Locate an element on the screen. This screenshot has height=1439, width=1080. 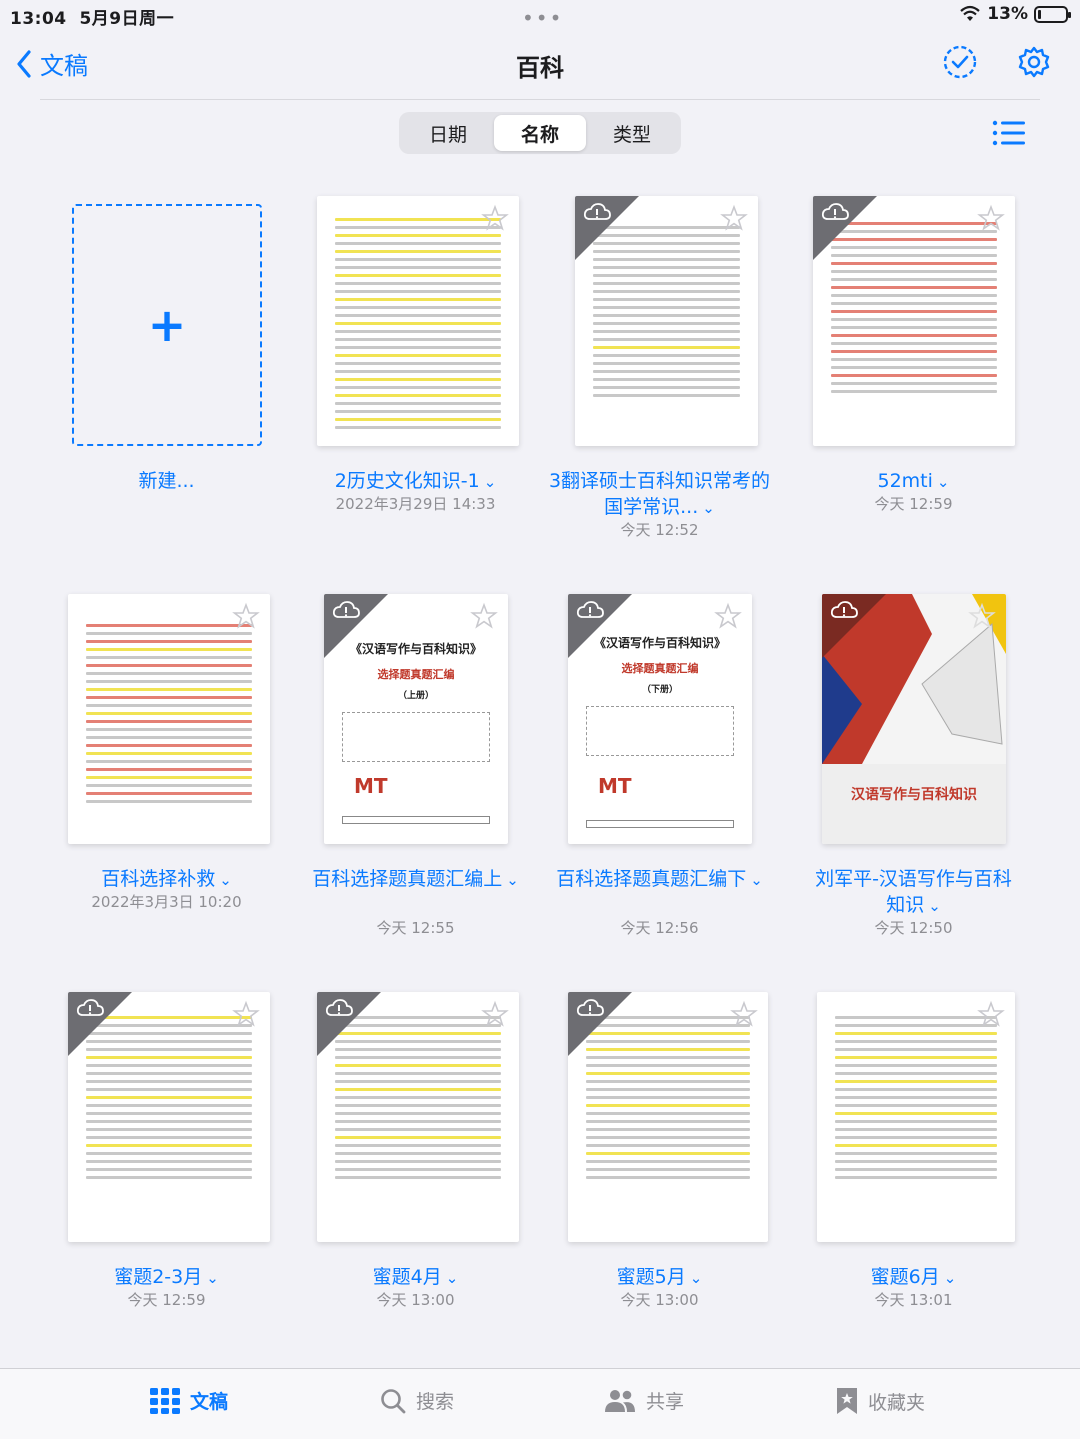
sort-segmented-control: 日期 名称 类型 is located at coordinates (540, 133).